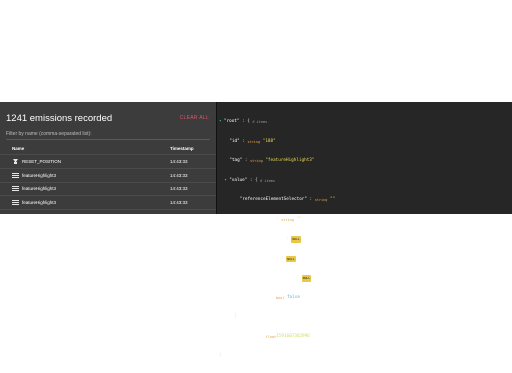 The image size is (512, 373). I want to click on reset-icon, so click(15, 161).